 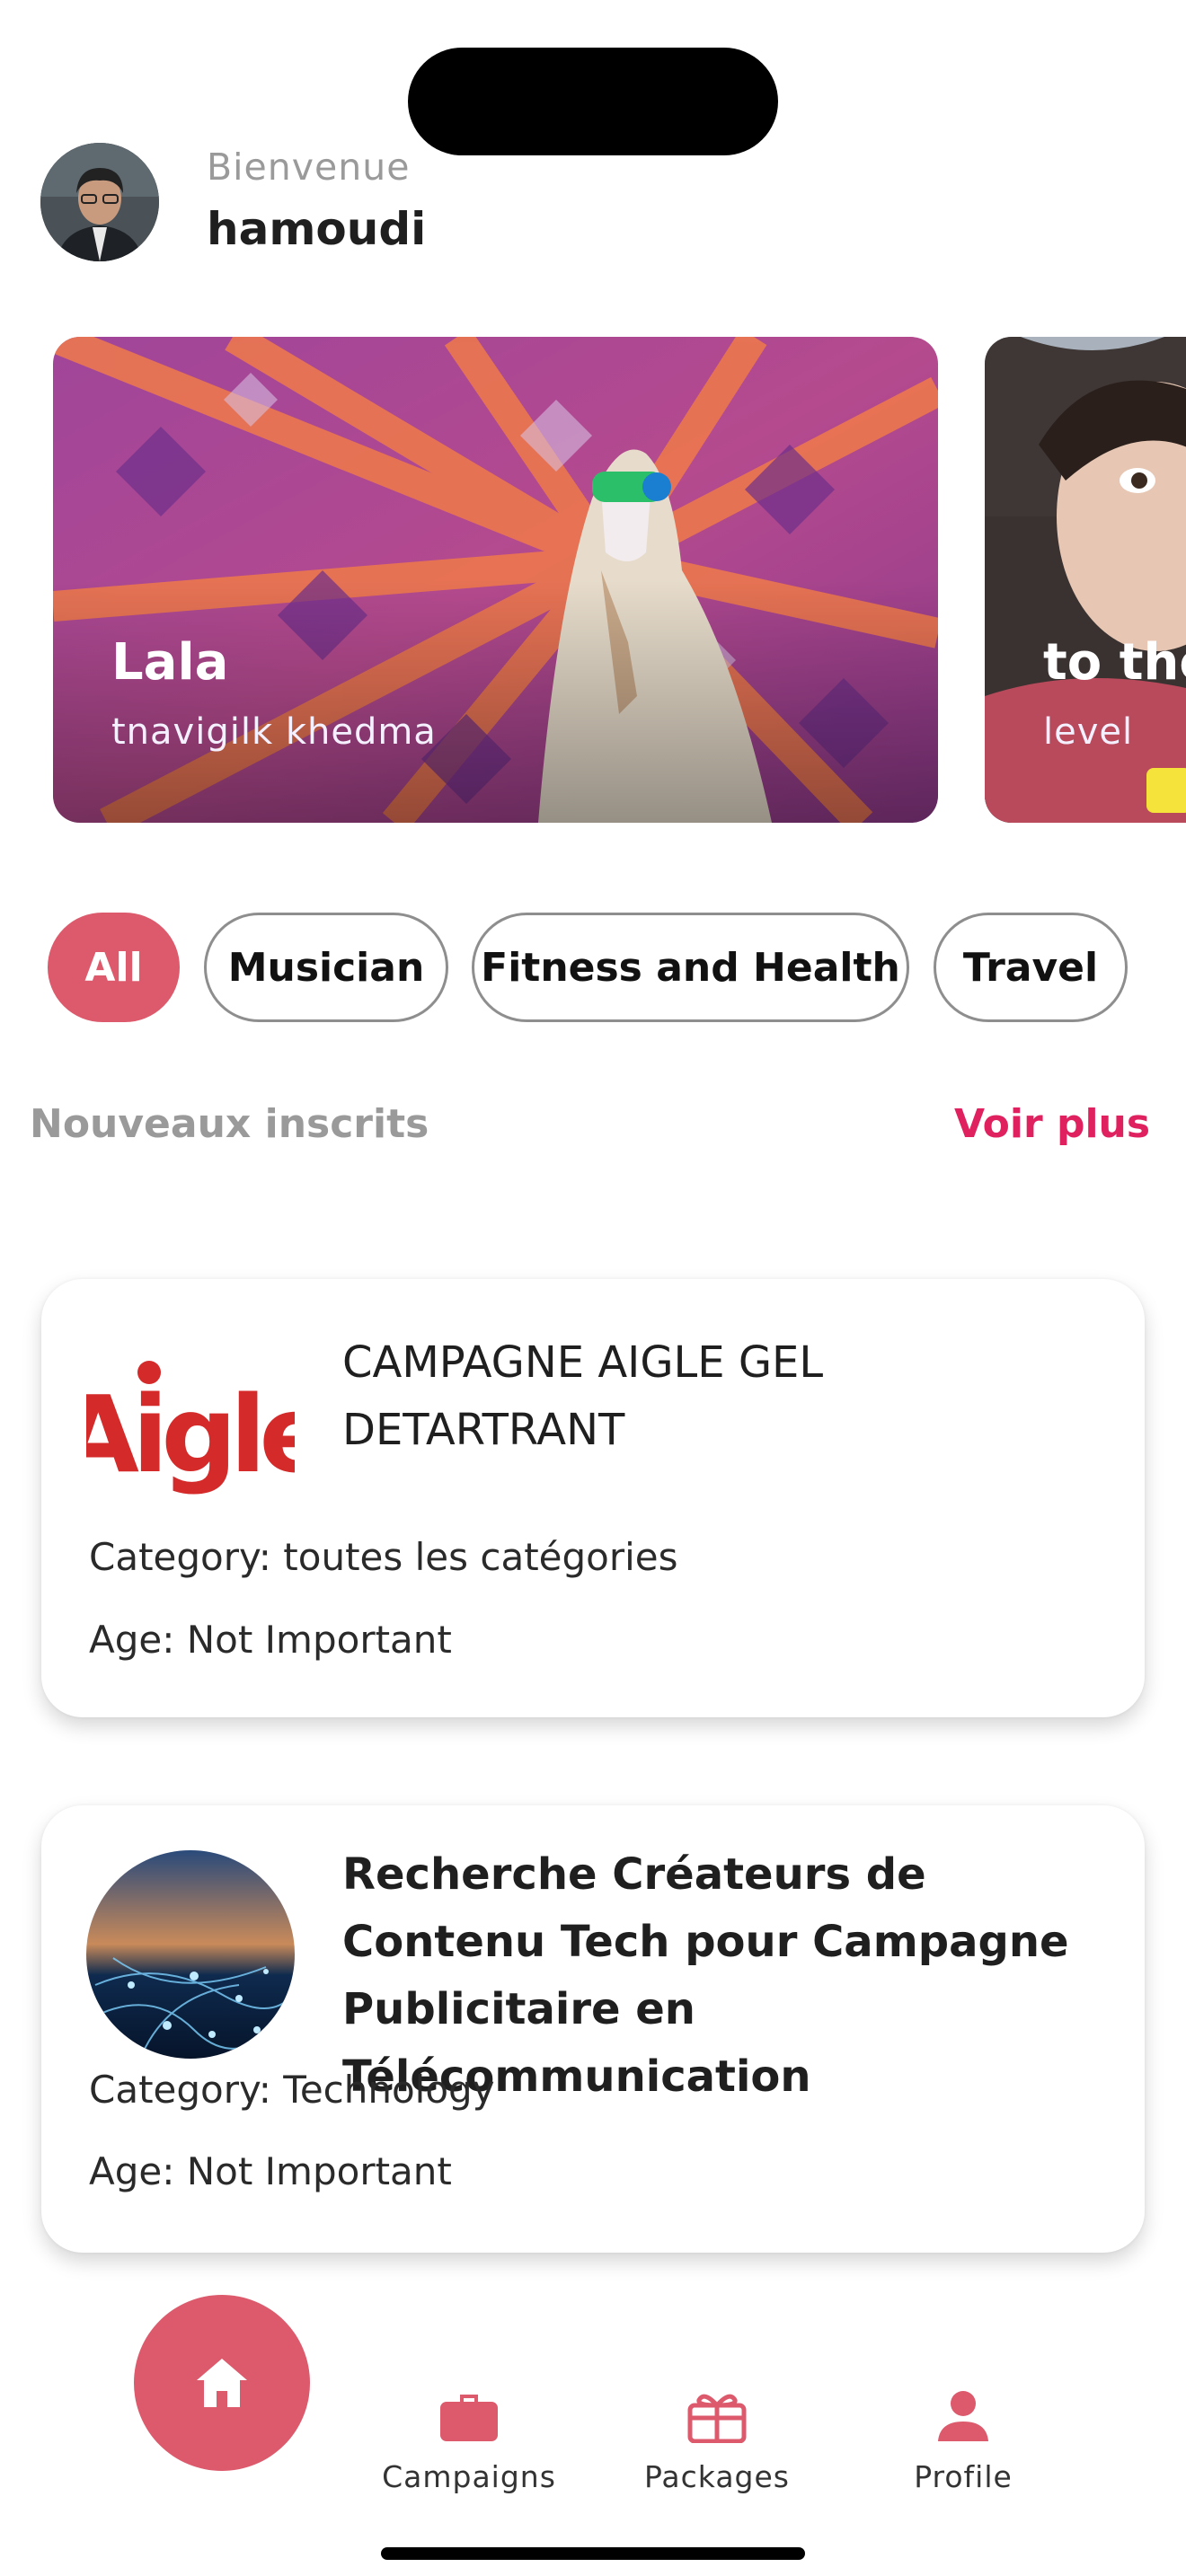 I want to click on nav-packages-label: Packages, so click(x=717, y=2476).